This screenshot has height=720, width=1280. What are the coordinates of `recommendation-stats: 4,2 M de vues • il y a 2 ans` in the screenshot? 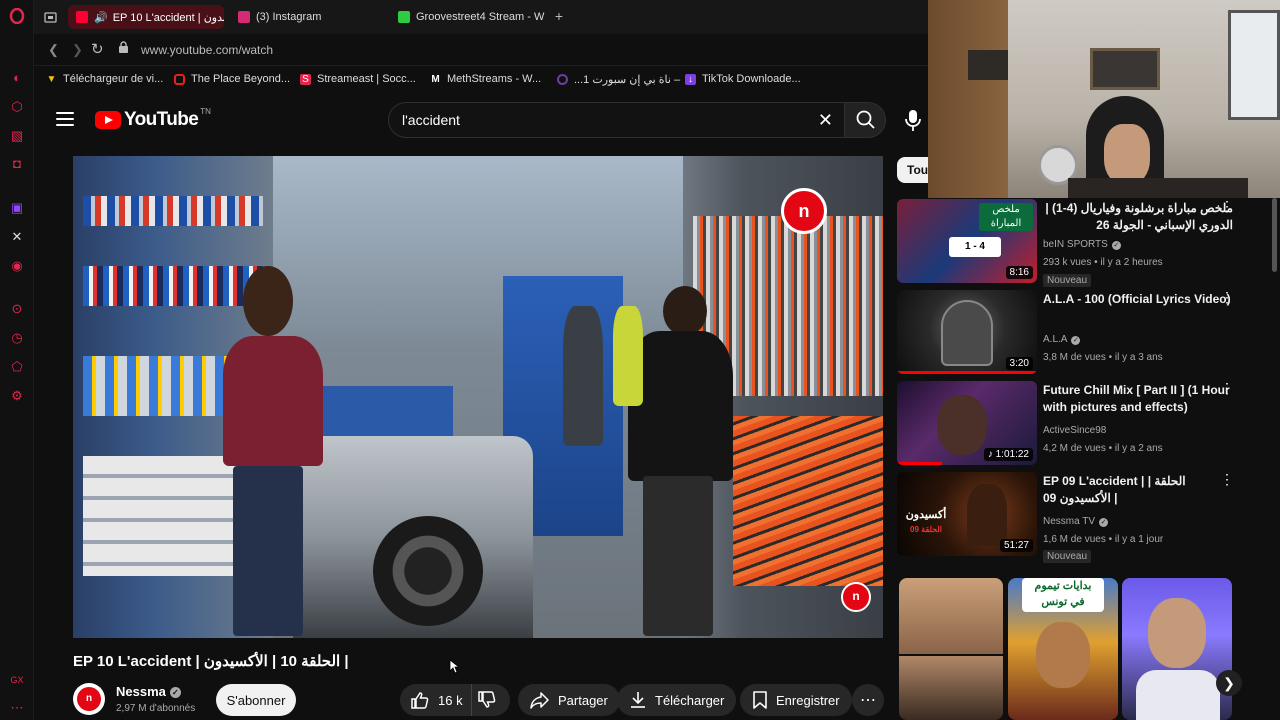 It's located at (1103, 448).